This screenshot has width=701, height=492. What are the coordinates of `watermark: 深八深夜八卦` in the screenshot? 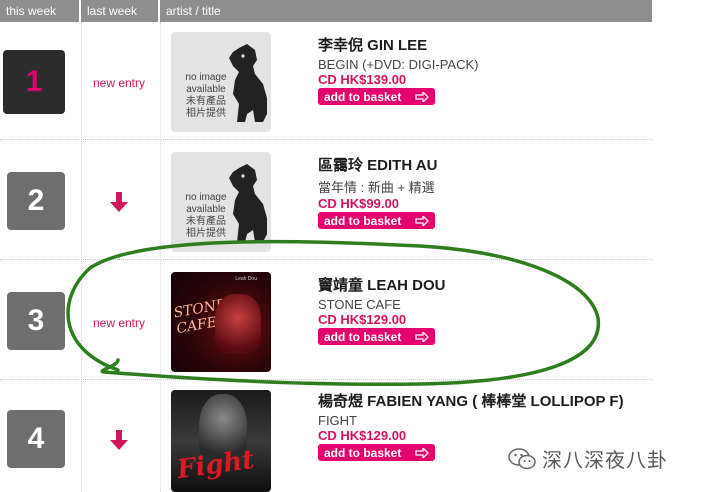 It's located at (588, 458).